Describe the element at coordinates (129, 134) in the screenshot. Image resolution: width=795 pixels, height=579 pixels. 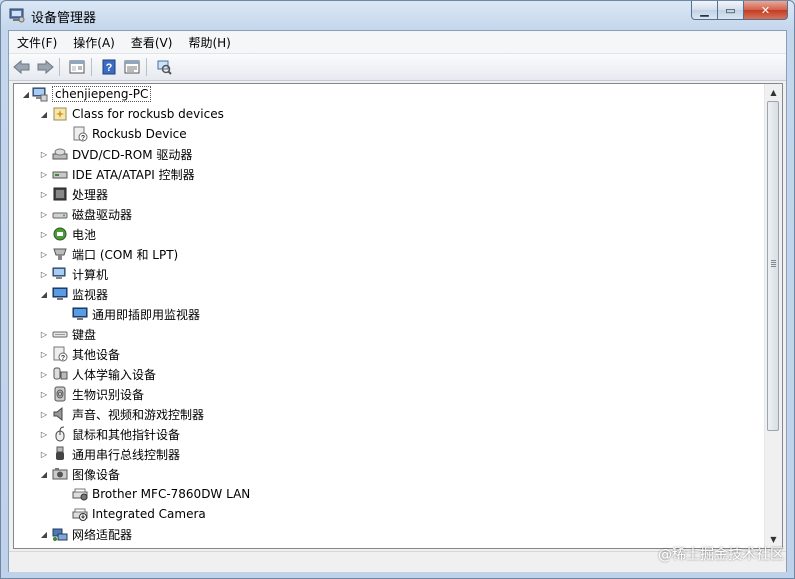
I see `tree-device: ? Rockusb Device` at that location.